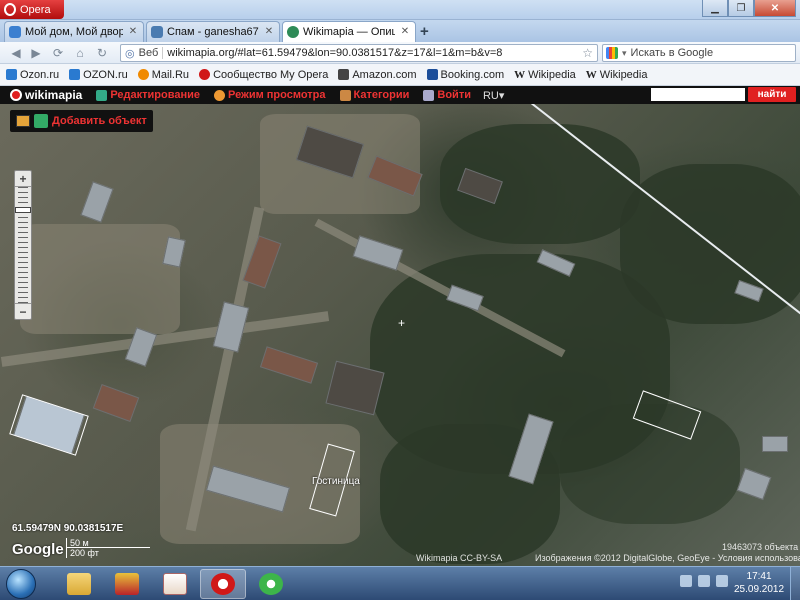  What do you see at coordinates (41, 121) in the screenshot?
I see `add-place-icon` at bounding box center [41, 121].